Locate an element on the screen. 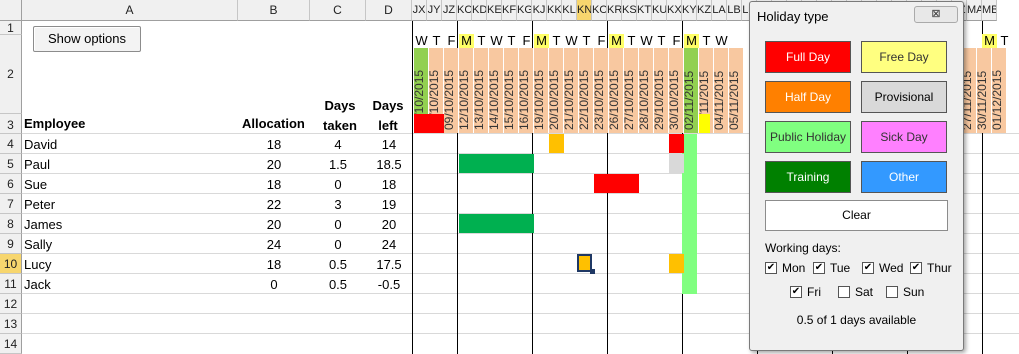  employee-days-taken: 3 is located at coordinates (338, 204).